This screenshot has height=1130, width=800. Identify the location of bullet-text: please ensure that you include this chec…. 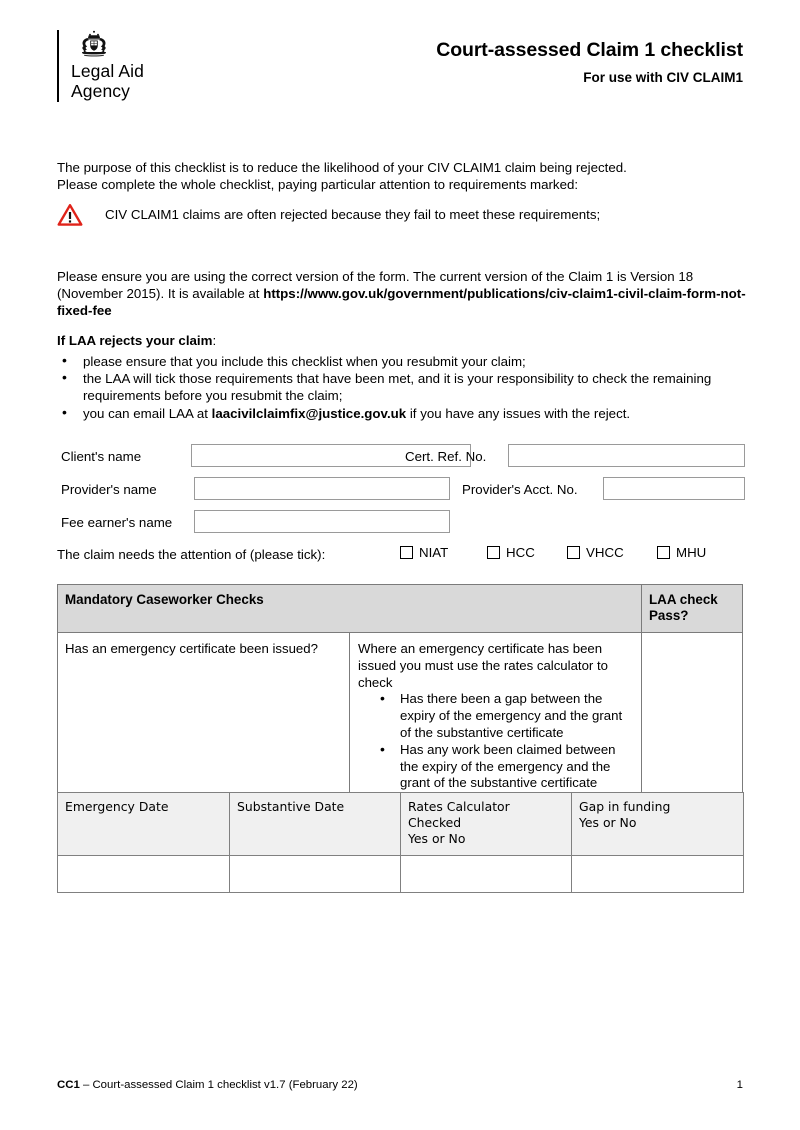
(304, 361).